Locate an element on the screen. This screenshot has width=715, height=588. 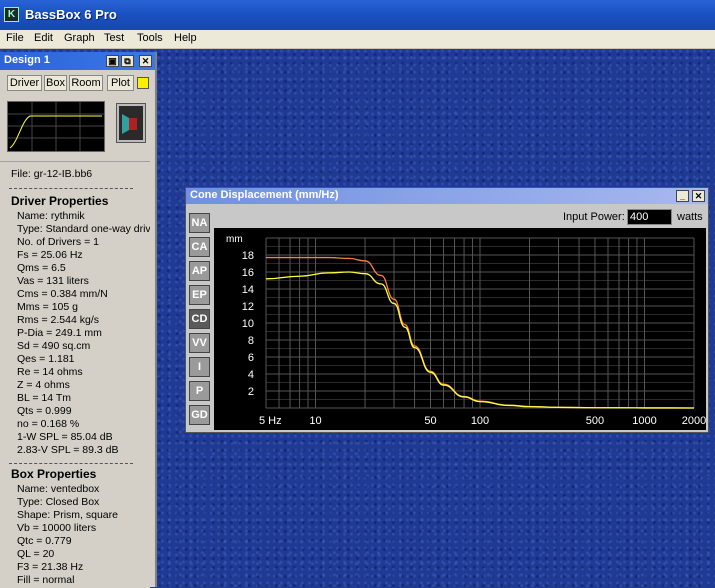
x-tick-label: 5 Hz is located at coordinates (270, 421).